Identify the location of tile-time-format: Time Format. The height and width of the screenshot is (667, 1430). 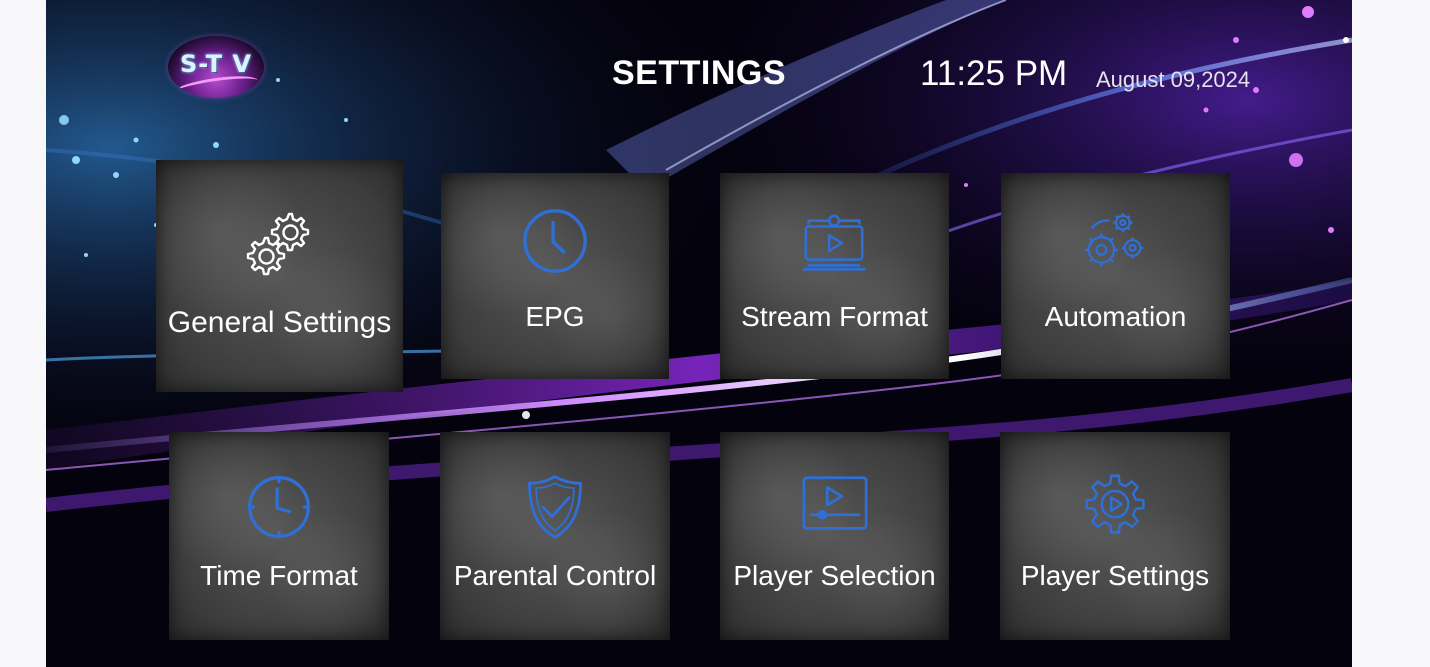
(279, 536).